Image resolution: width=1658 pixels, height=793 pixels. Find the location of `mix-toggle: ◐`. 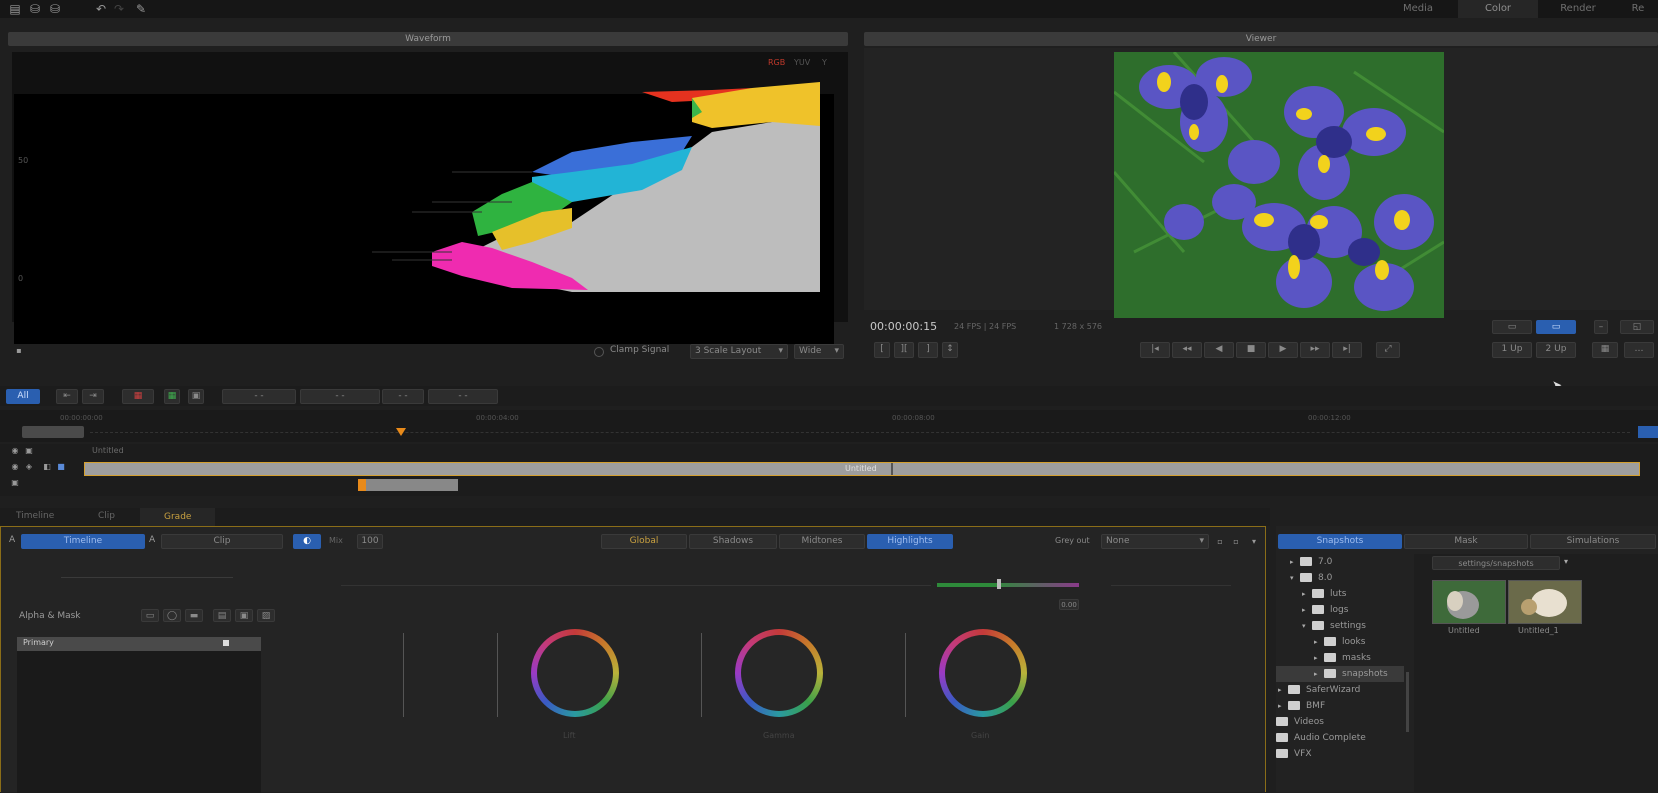

mix-toggle: ◐ is located at coordinates (307, 541).